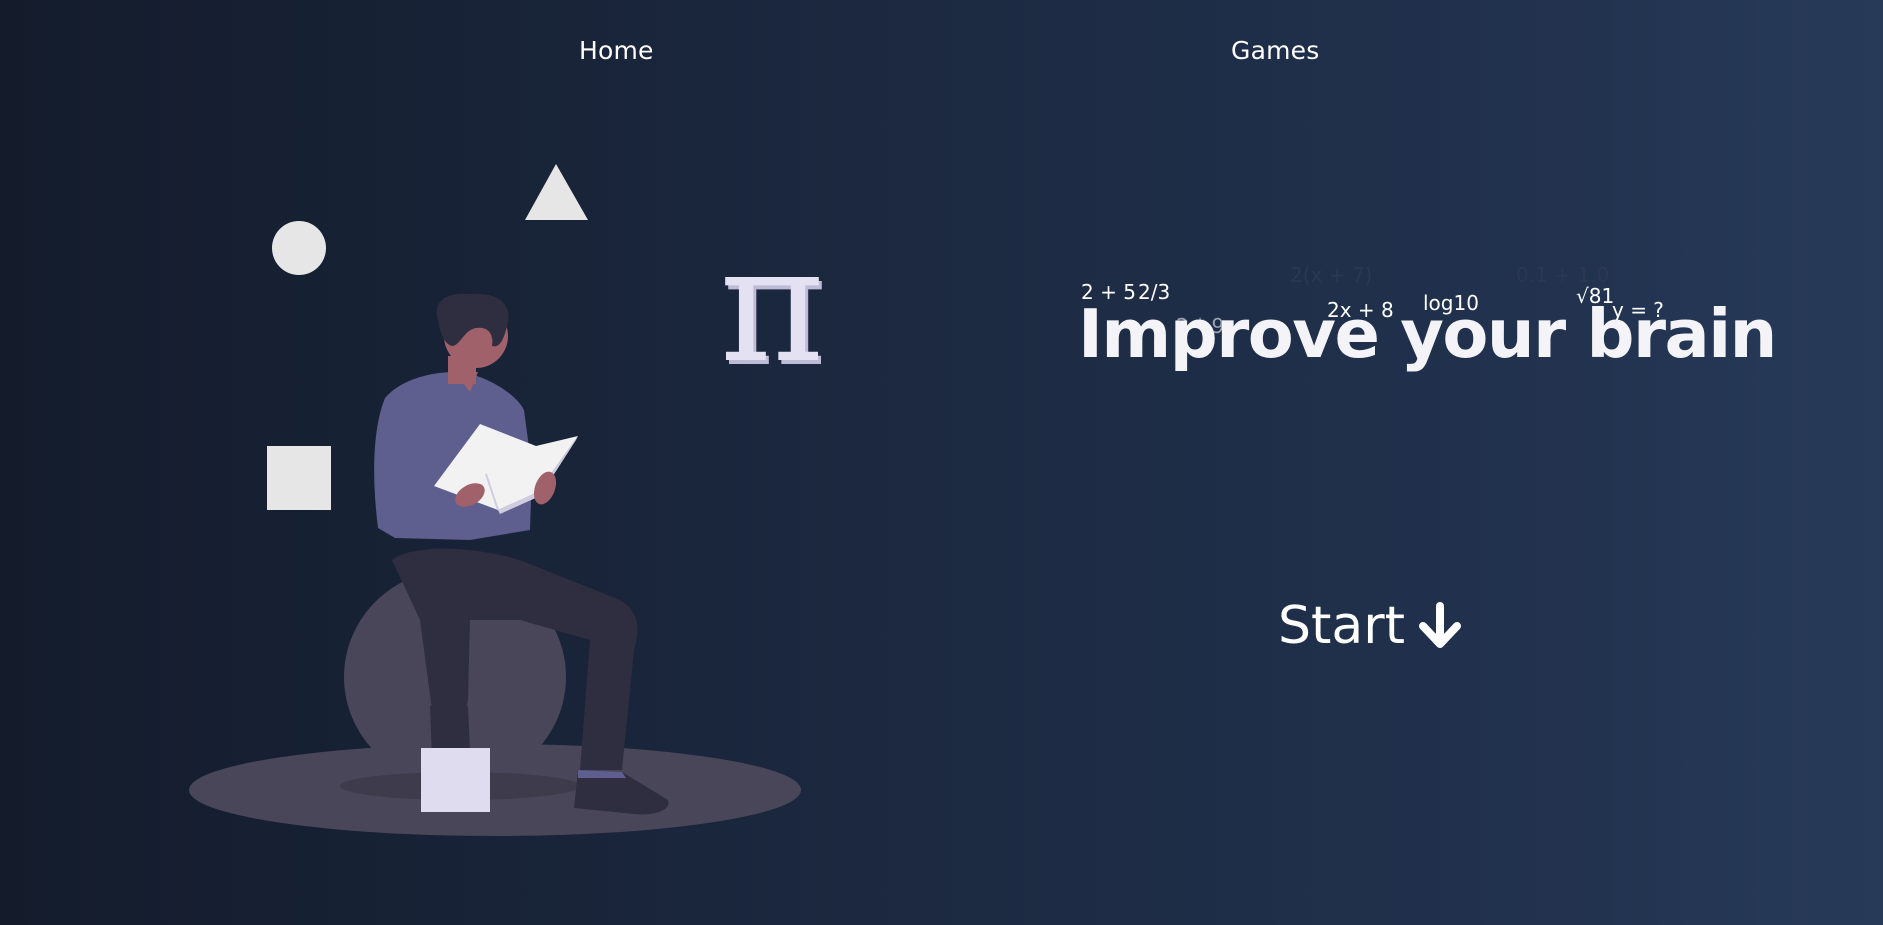 The width and height of the screenshot is (1883, 925). I want to click on start-button: Start, so click(1370, 626).